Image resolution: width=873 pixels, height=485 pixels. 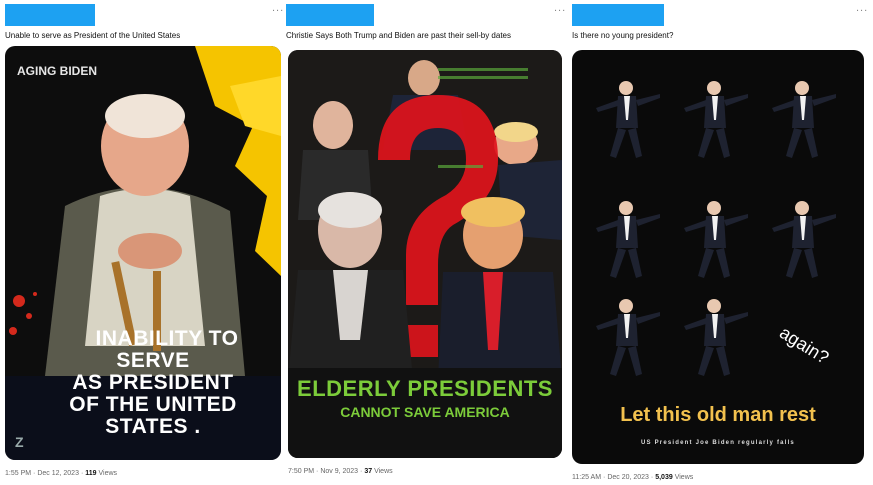 What do you see at coordinates (153, 404) in the screenshot?
I see `headline-line: OF THE UNITED` at bounding box center [153, 404].